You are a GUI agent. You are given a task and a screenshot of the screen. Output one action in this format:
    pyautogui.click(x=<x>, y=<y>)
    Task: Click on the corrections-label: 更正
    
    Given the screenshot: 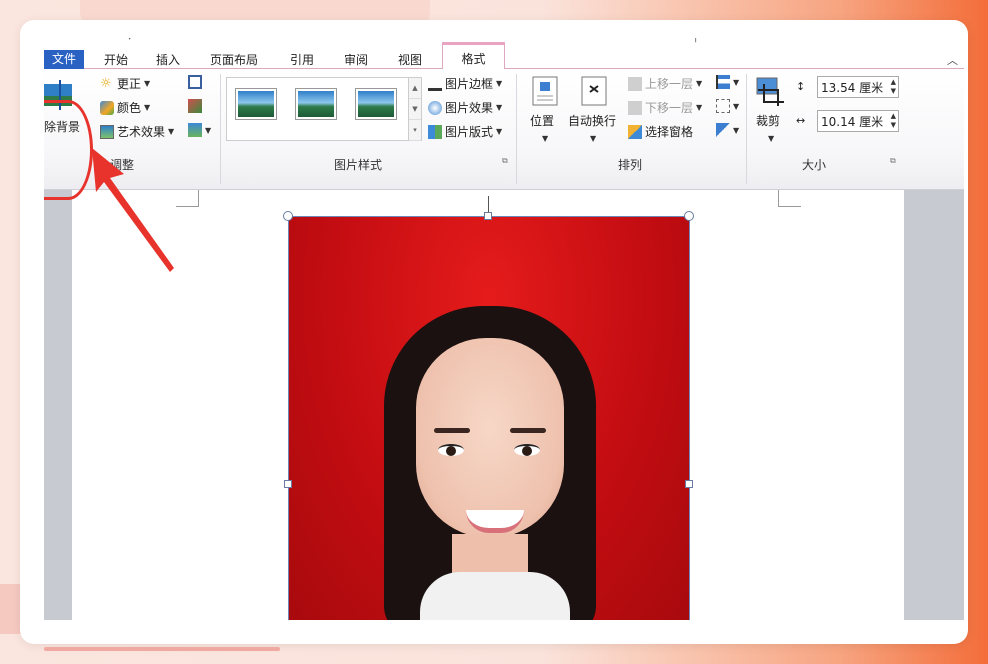 What is the action you would take?
    pyautogui.click(x=129, y=84)
    